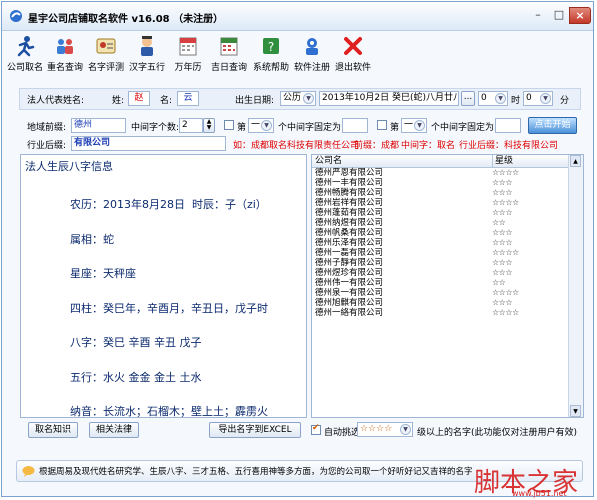 The width and height of the screenshot is (597, 500). Describe the element at coordinates (355, 125) in the screenshot. I see `fix1-char-input` at that location.